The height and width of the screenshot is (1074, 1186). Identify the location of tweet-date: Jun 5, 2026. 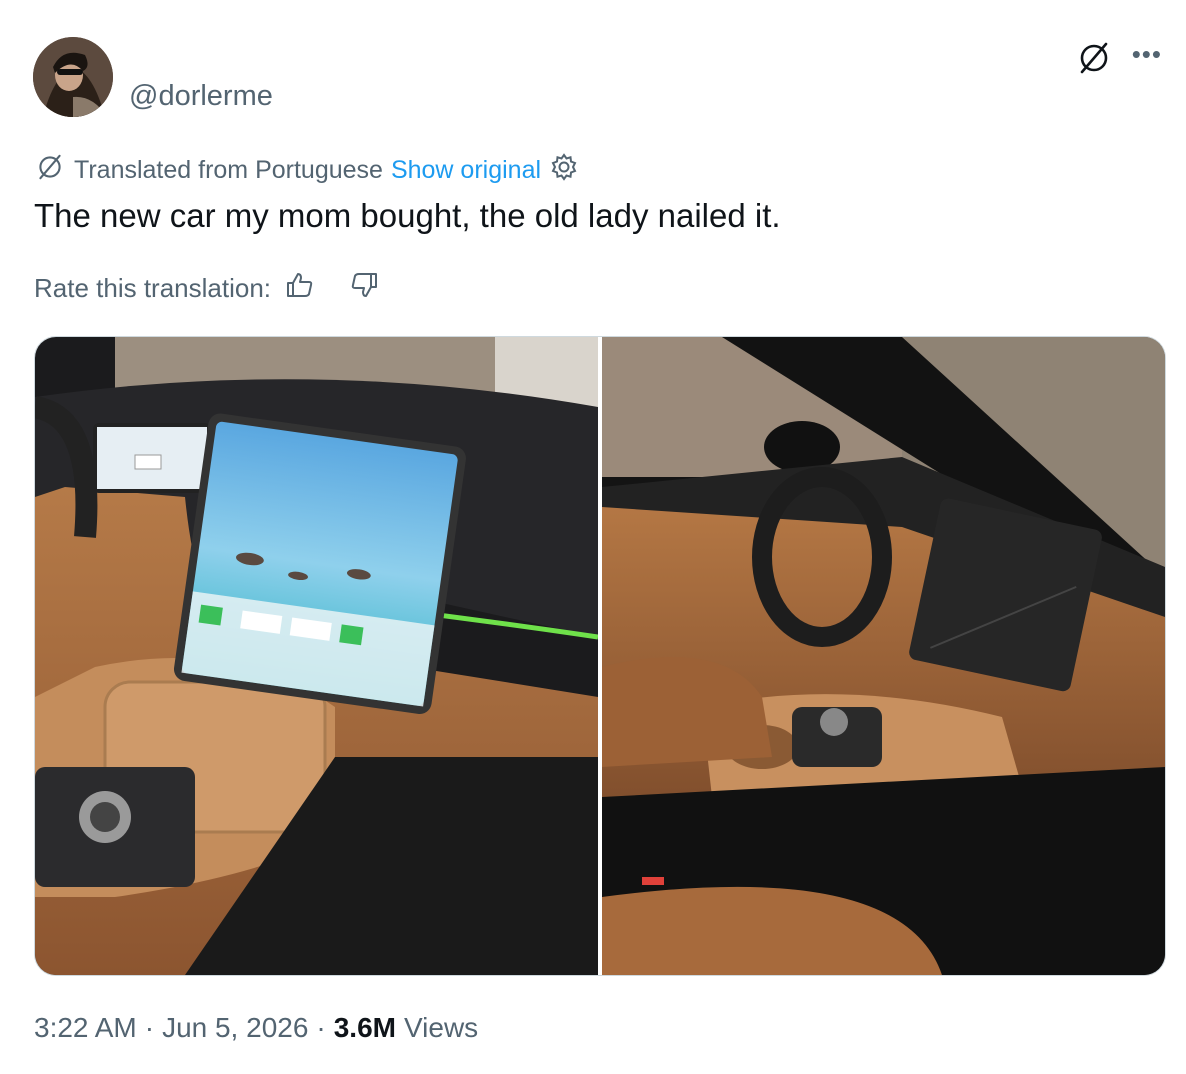
(235, 1028).